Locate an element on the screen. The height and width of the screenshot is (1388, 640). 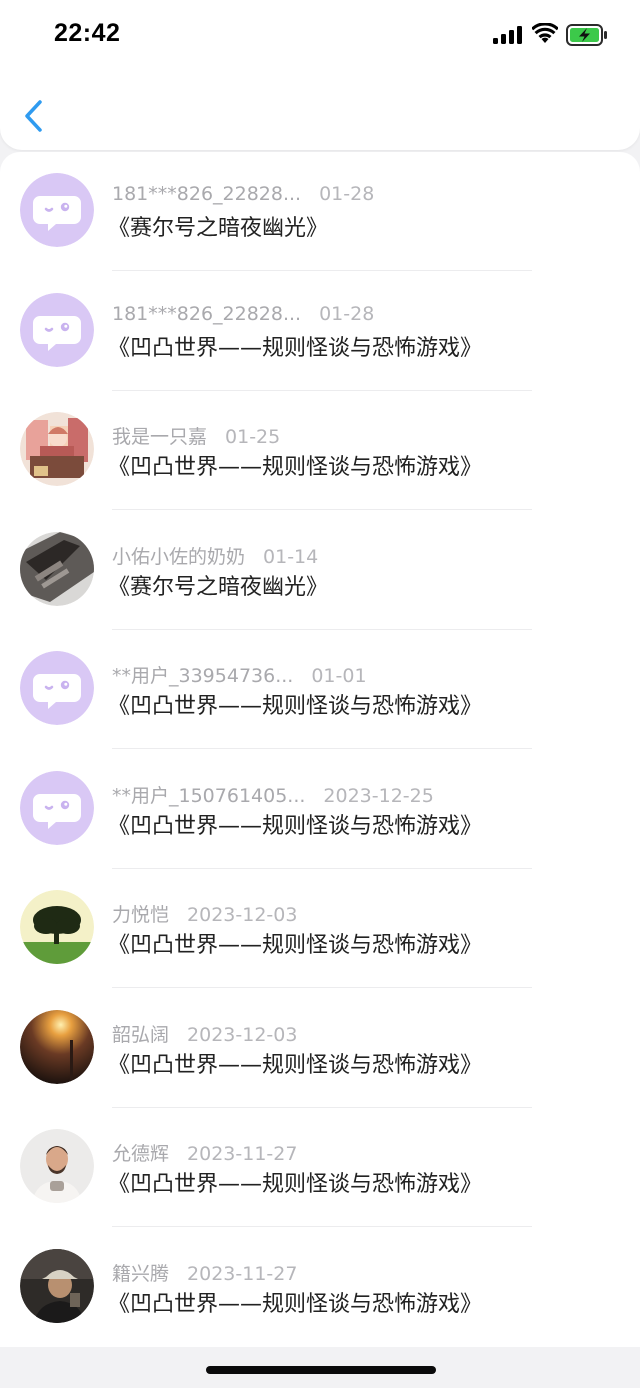
status-time: 22:42 is located at coordinates (87, 33).